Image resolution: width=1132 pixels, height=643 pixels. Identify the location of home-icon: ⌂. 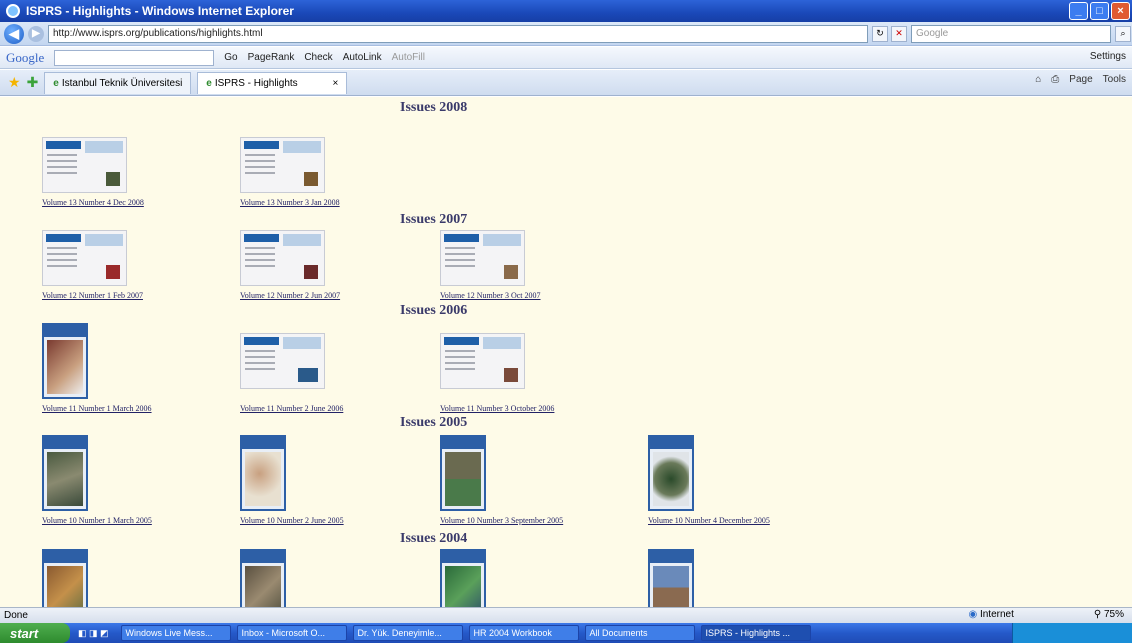
(1038, 79).